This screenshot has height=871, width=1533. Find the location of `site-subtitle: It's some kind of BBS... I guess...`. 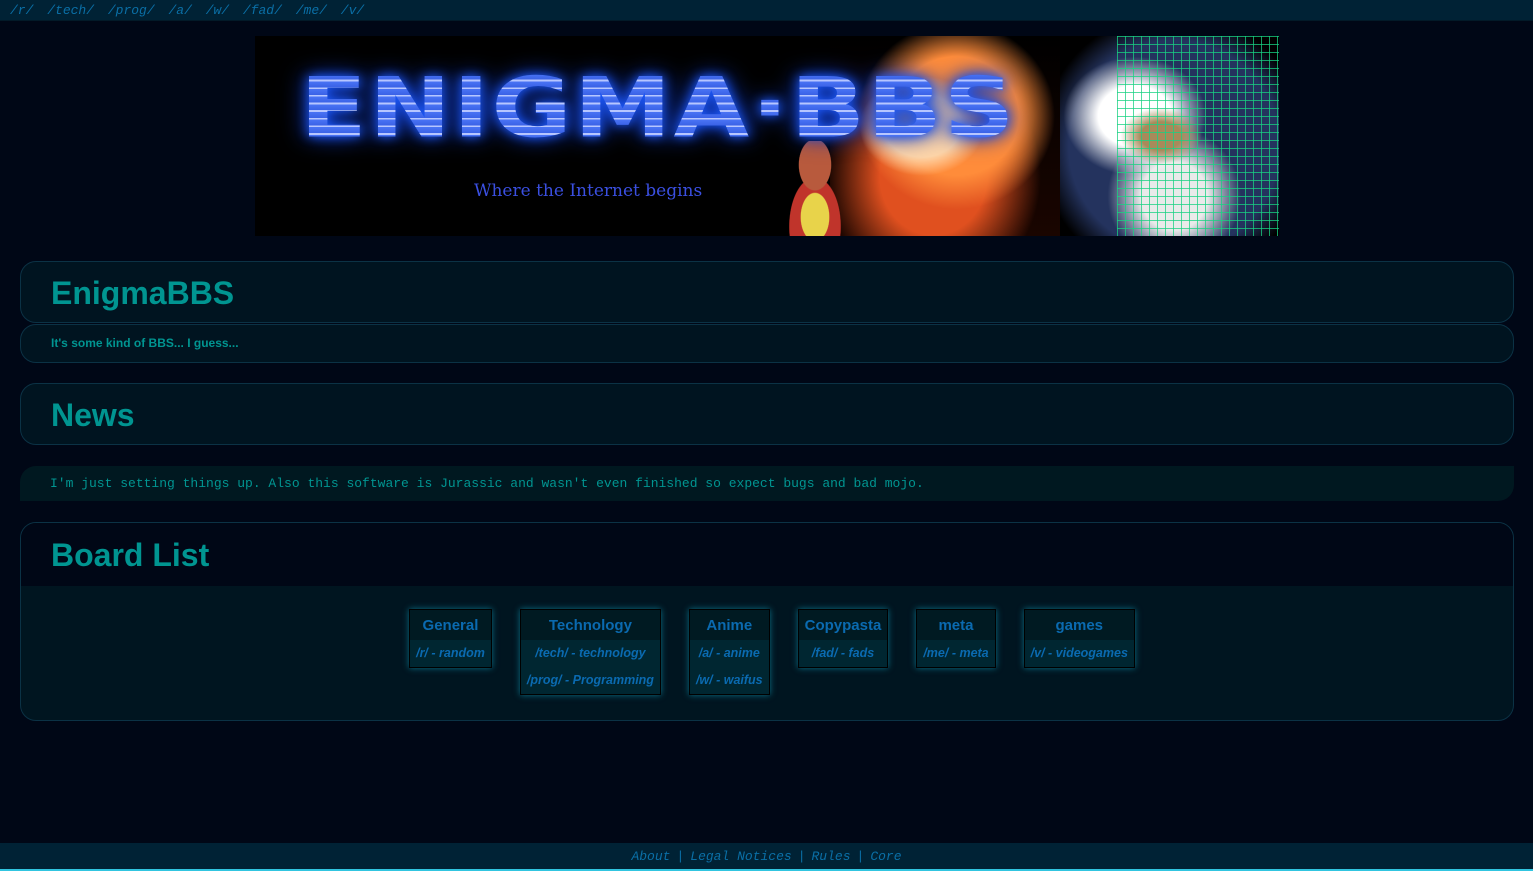

site-subtitle: It's some kind of BBS... I guess... is located at coordinates (145, 343).